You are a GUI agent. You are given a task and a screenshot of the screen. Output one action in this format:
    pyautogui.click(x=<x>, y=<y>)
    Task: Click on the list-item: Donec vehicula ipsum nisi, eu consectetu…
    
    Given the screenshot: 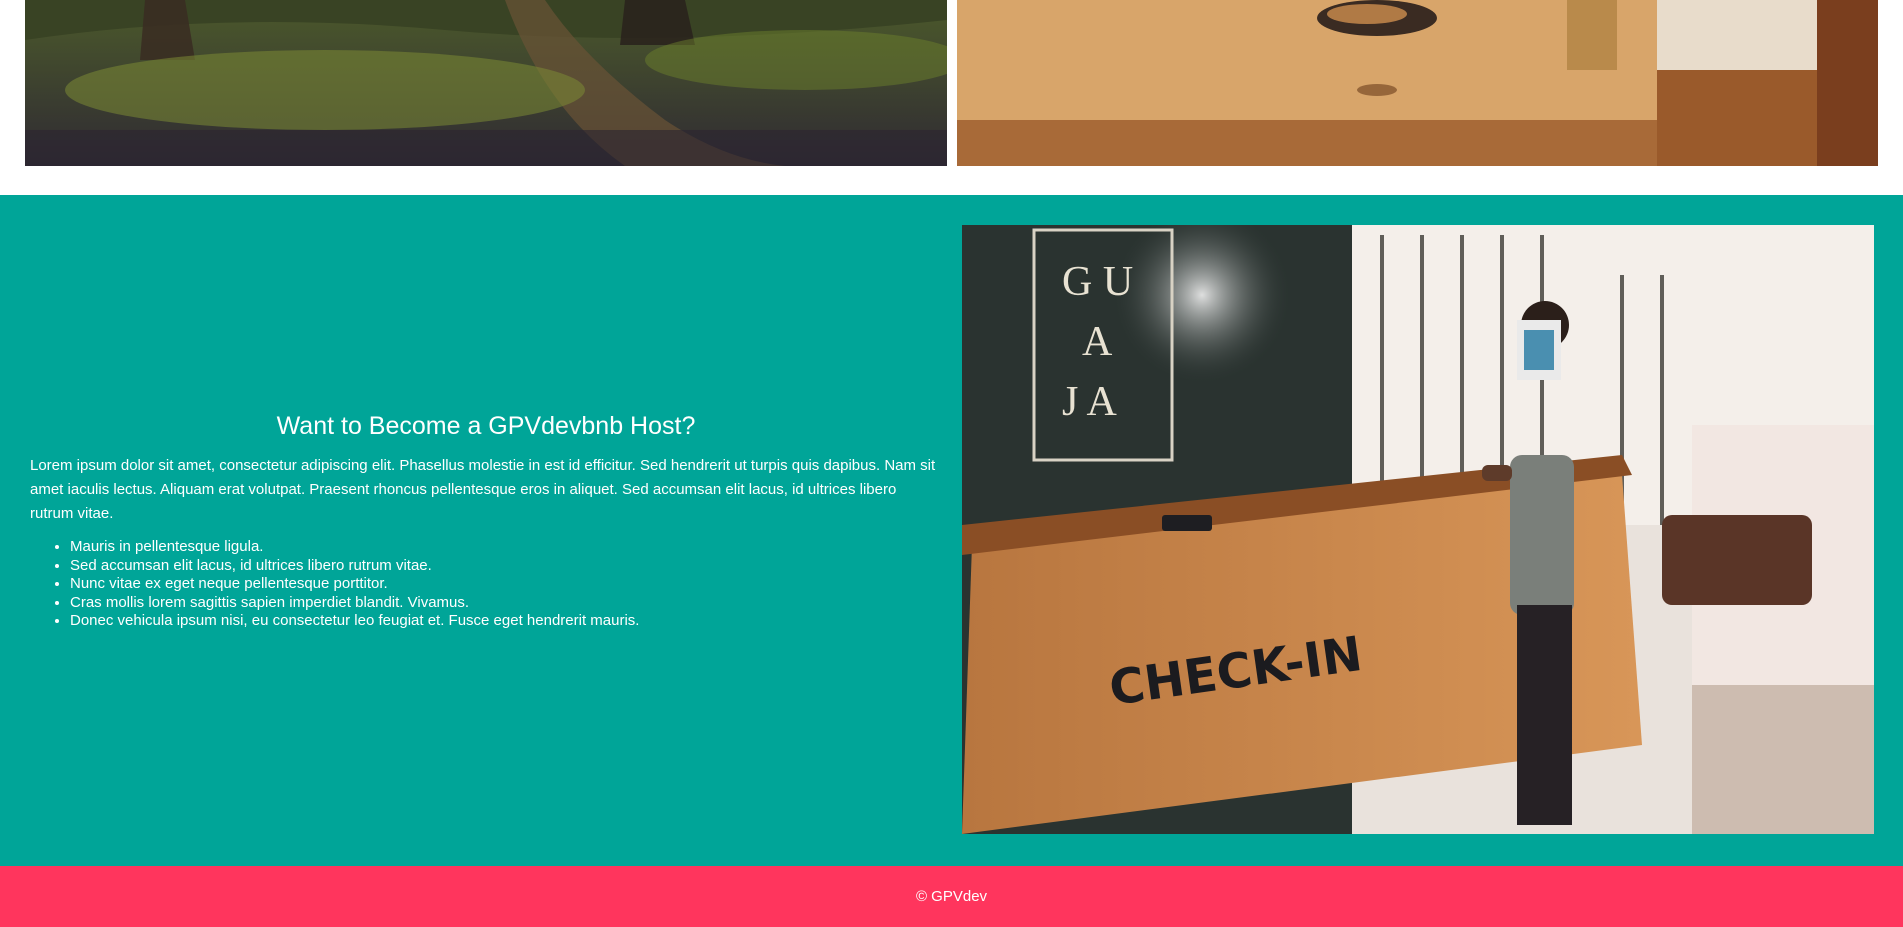 What is the action you would take?
    pyautogui.click(x=506, y=621)
    